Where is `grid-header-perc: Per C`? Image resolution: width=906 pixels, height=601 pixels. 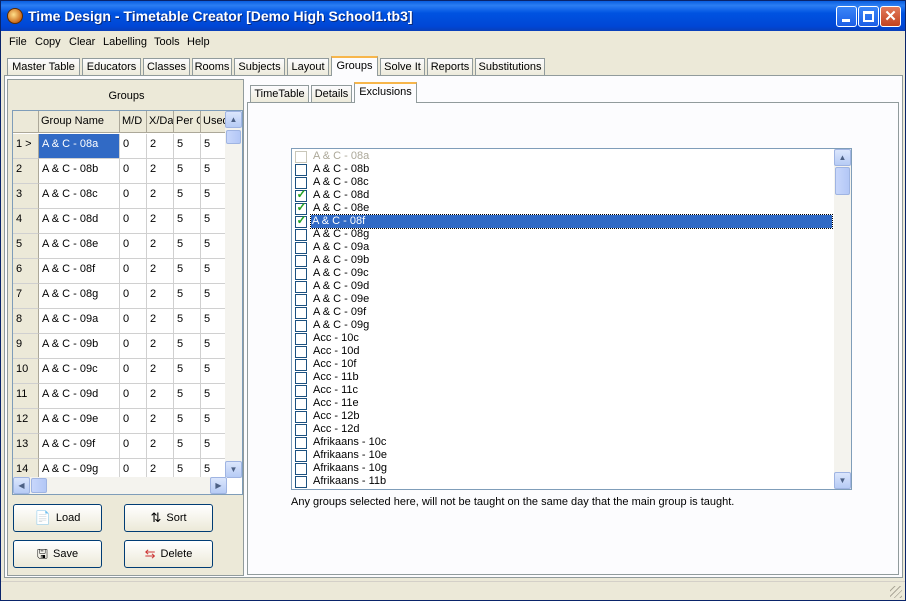 grid-header-perc: Per C is located at coordinates (187, 122).